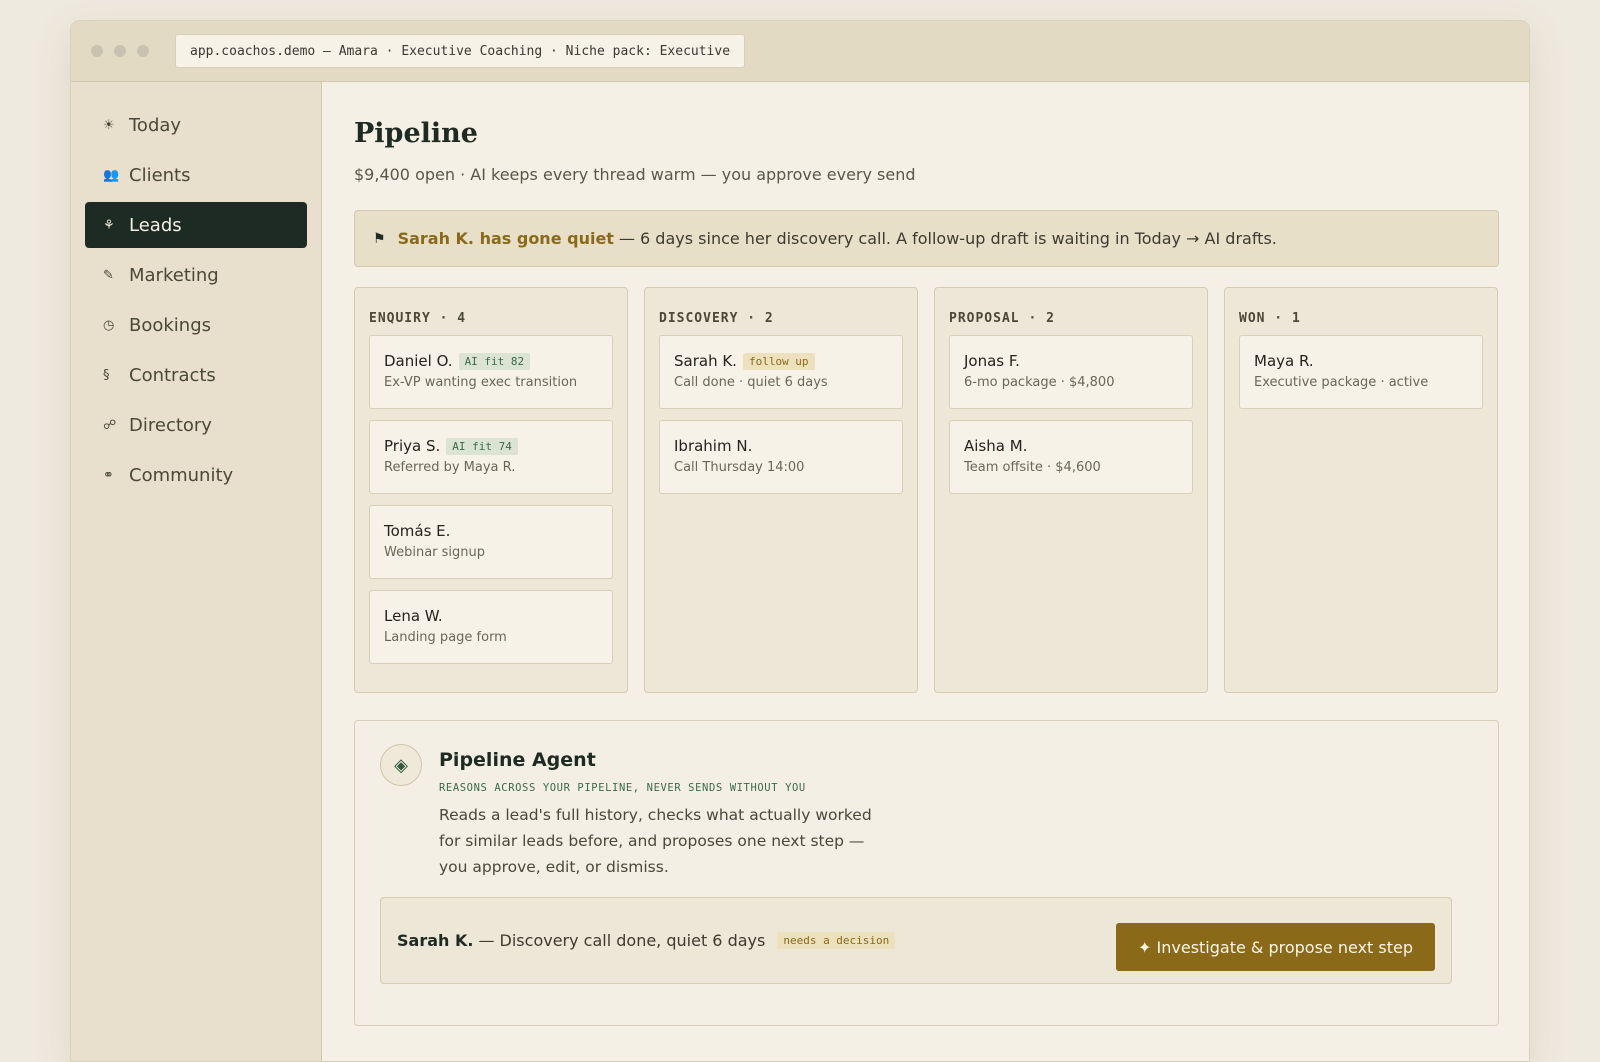 Image resolution: width=1600 pixels, height=1062 pixels. I want to click on sidebar-item-label: Today, so click(155, 125).